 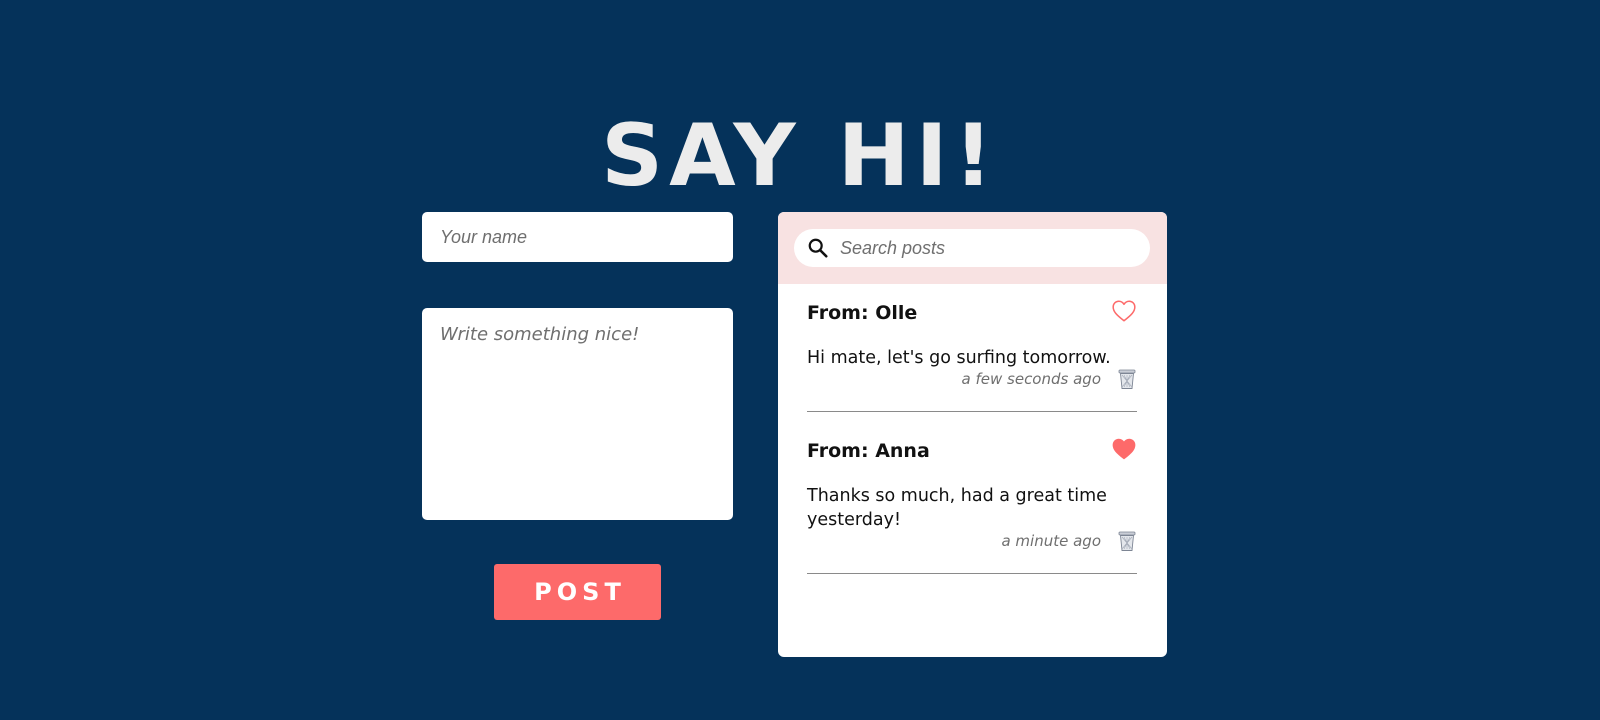 I want to click on search-icon, so click(x=818, y=248).